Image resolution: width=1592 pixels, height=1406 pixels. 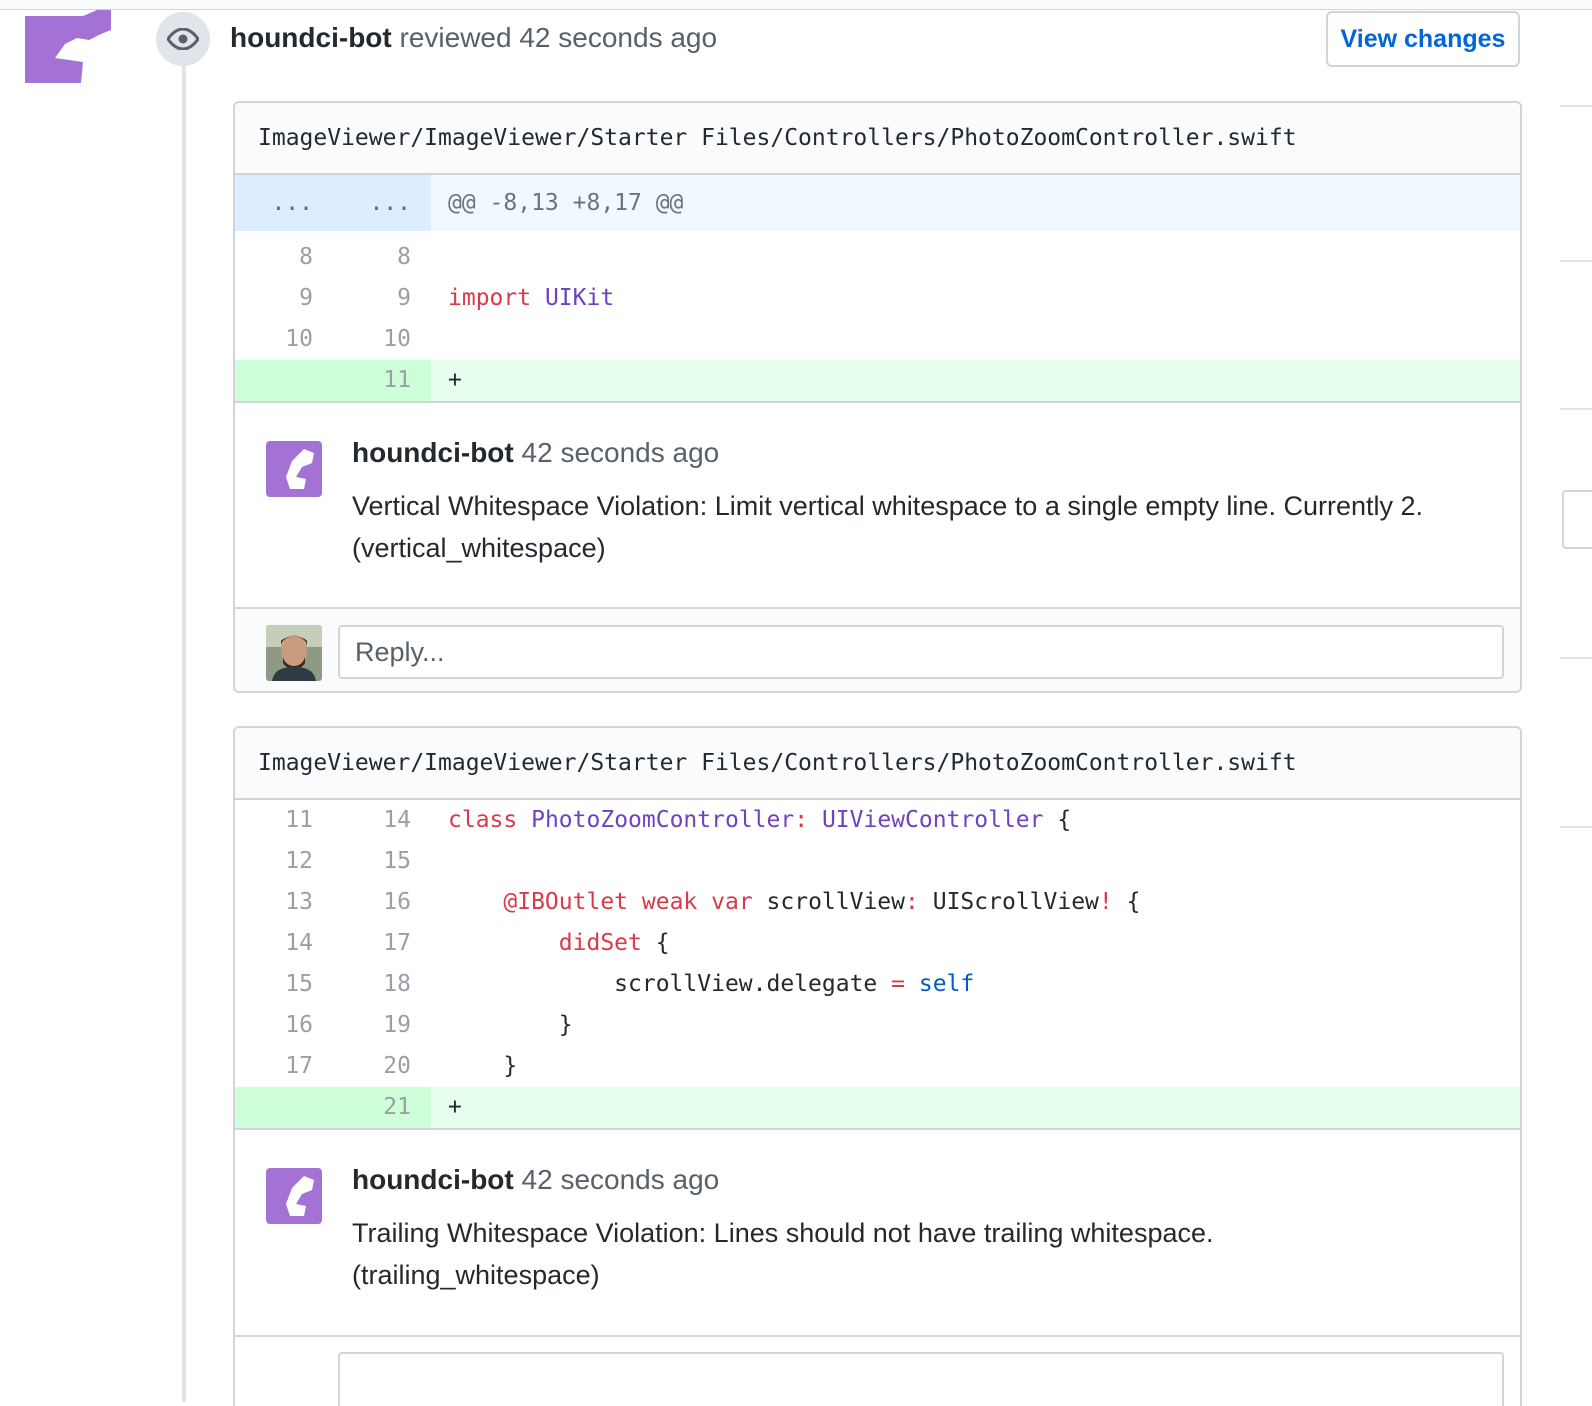 I want to click on old-line-number: 13, so click(x=284, y=902).